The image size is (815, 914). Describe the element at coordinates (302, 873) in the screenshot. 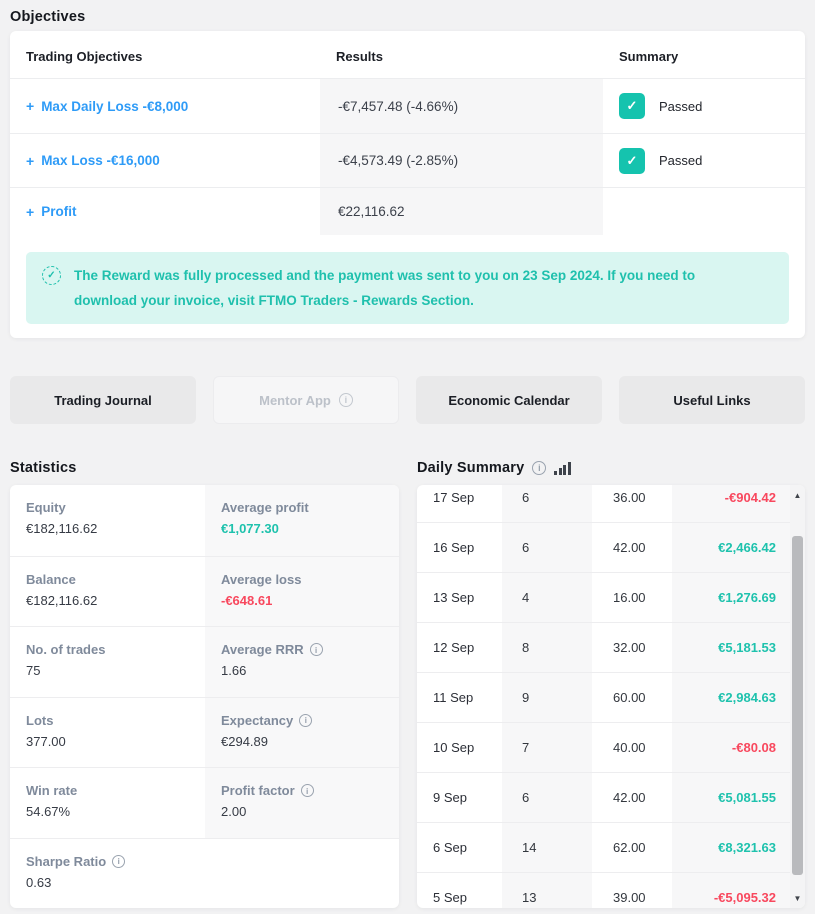

I see `stat-empty-cell` at that location.